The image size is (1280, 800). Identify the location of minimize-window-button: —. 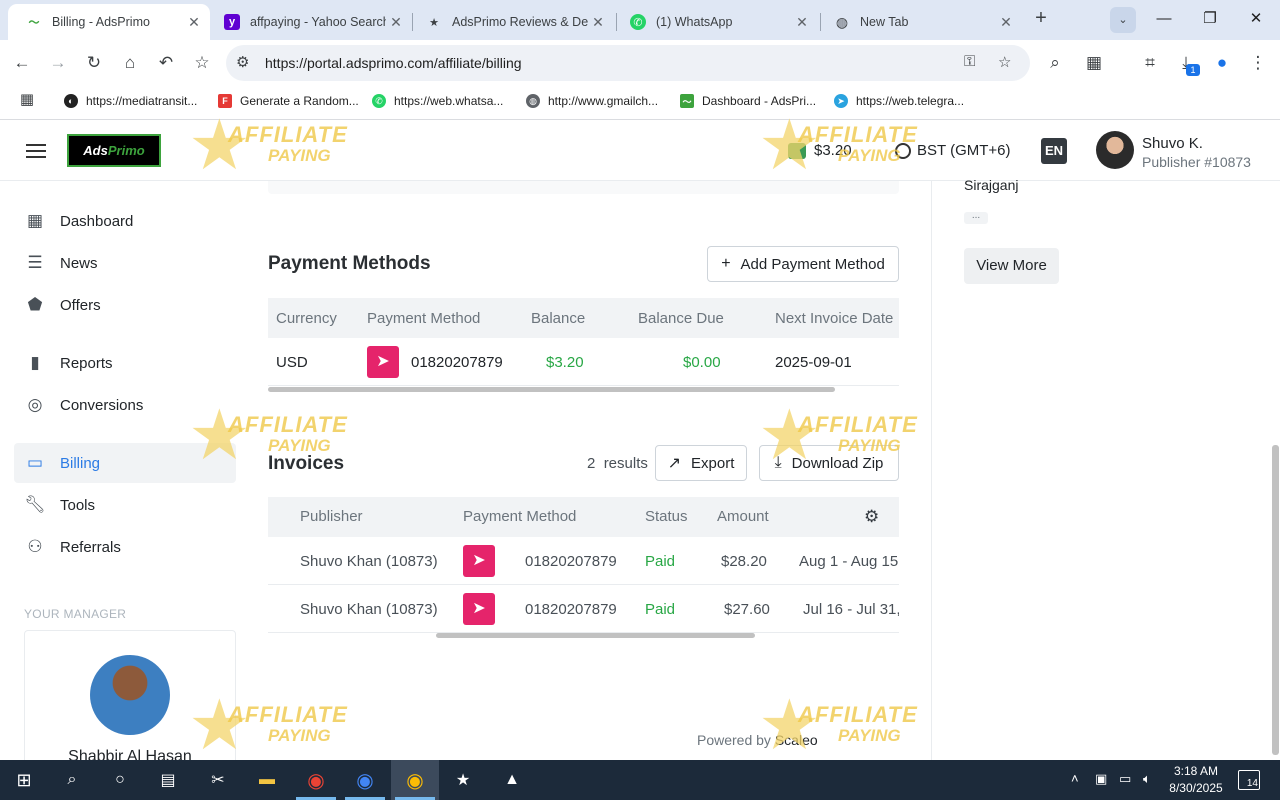
(1164, 19).